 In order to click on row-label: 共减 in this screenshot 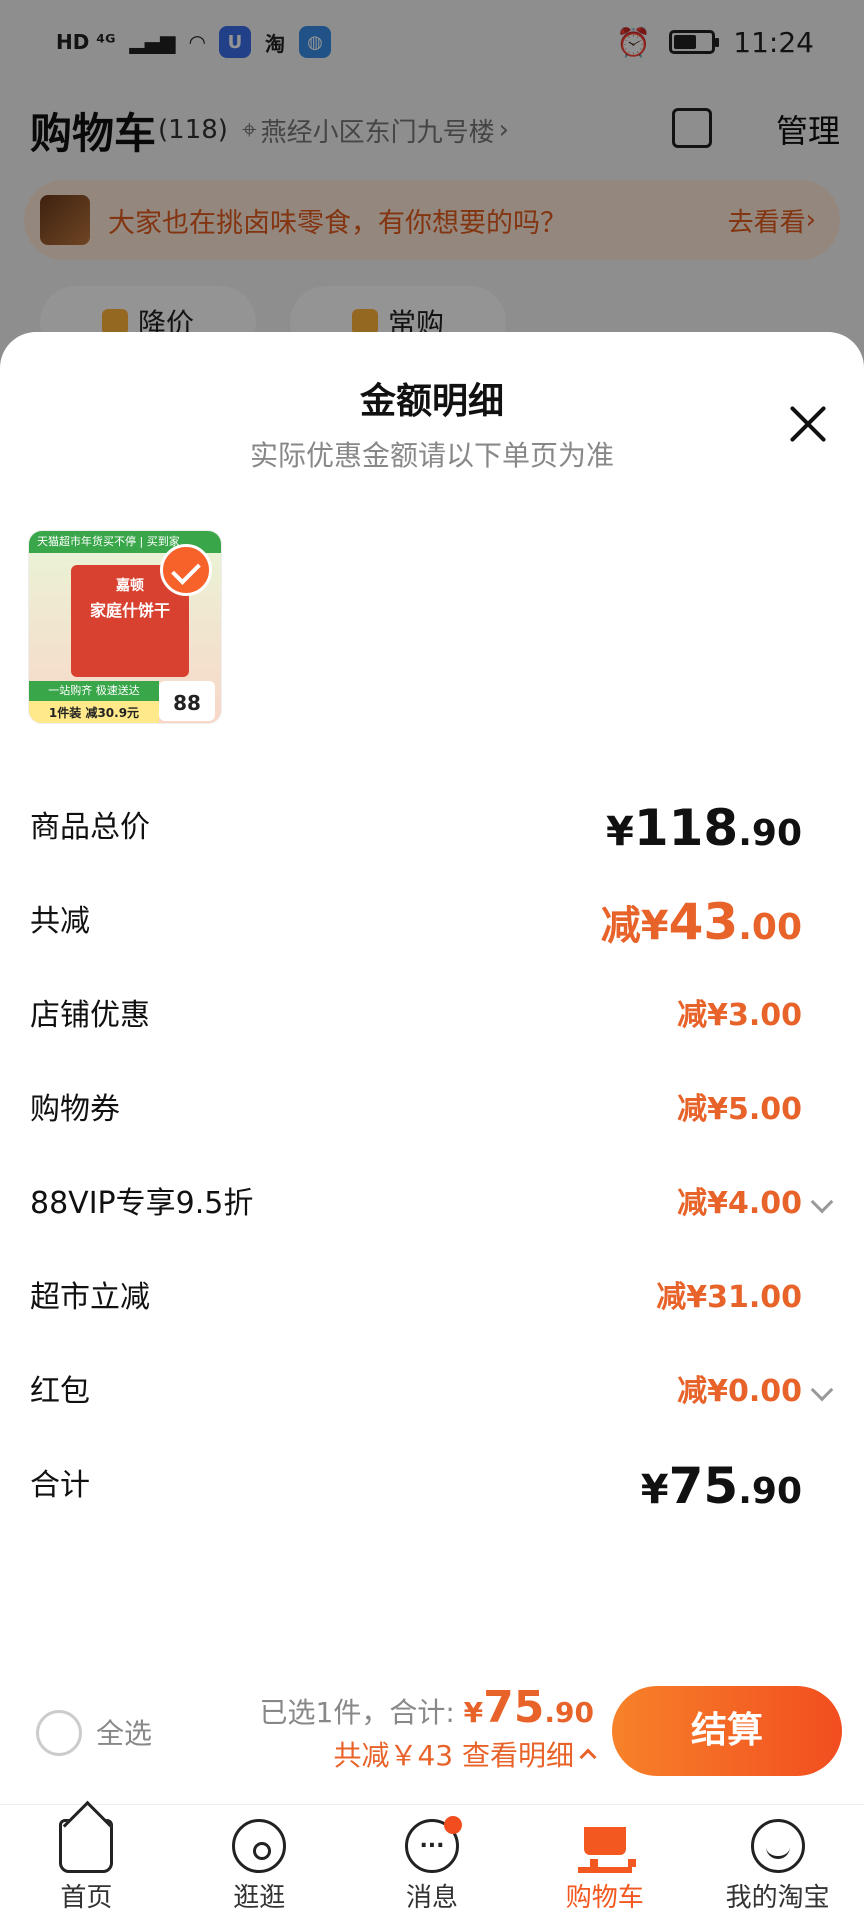, I will do `click(60, 921)`.